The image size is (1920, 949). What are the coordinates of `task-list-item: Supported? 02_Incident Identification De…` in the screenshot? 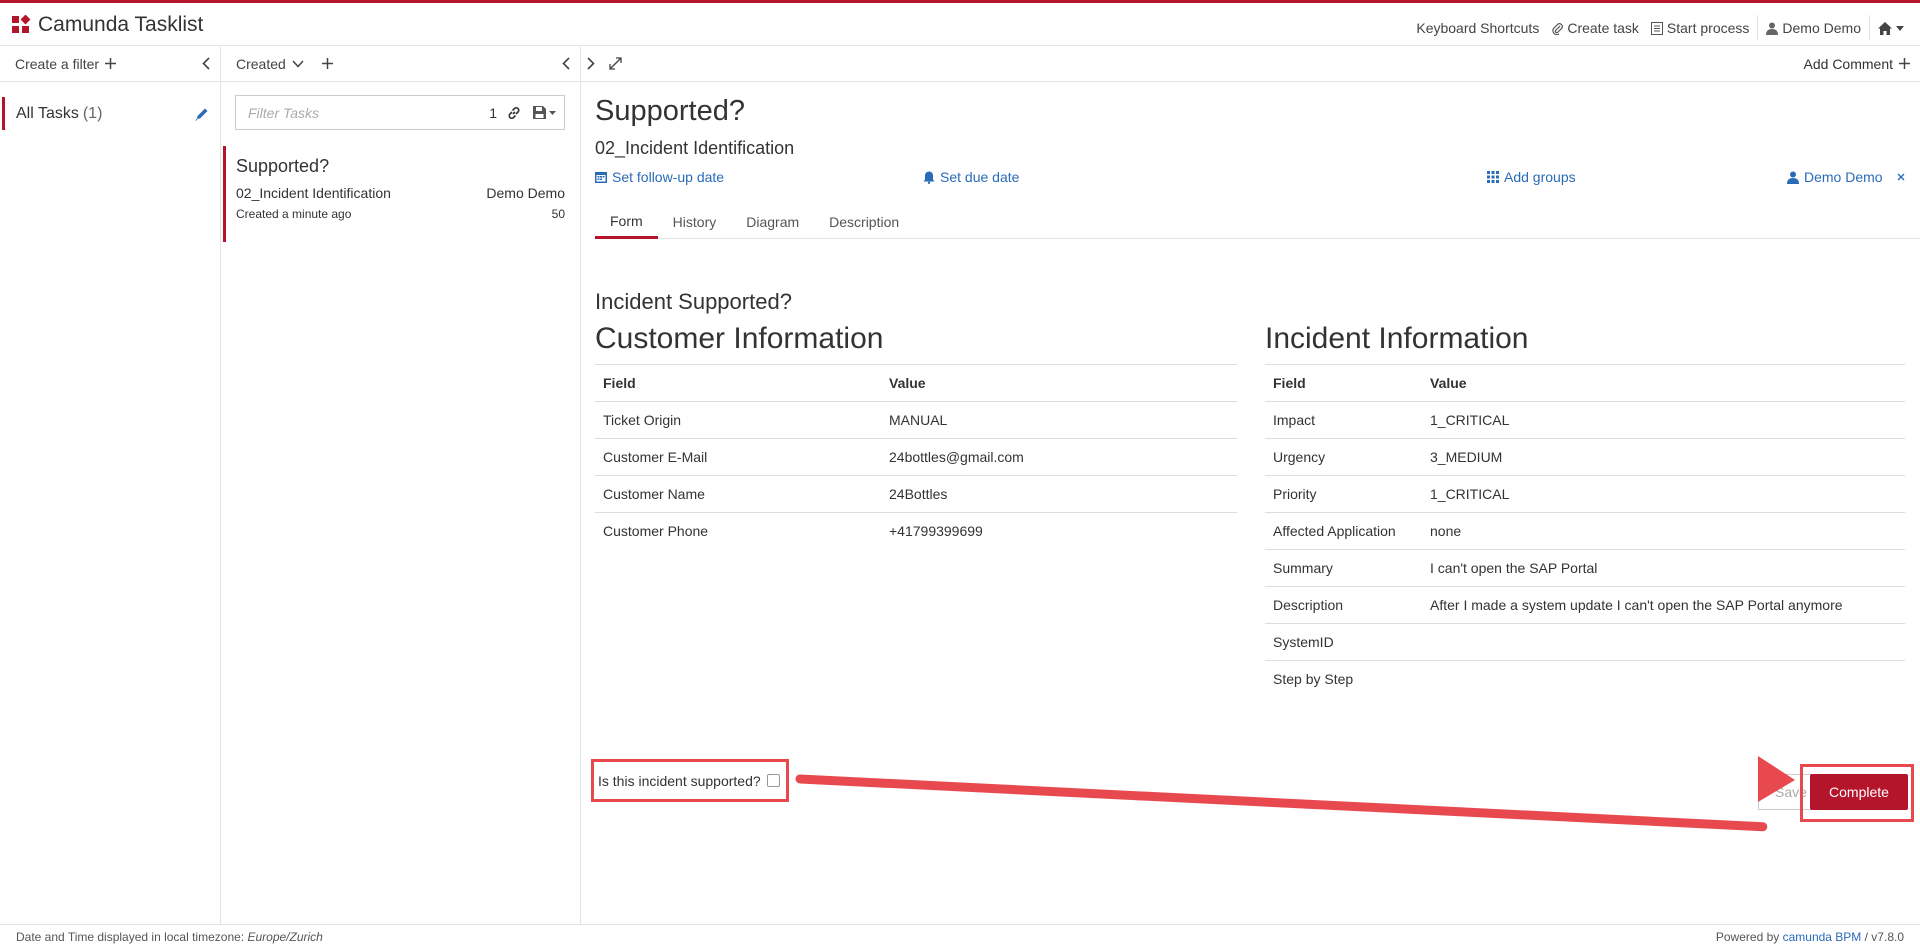 It's located at (400, 194).